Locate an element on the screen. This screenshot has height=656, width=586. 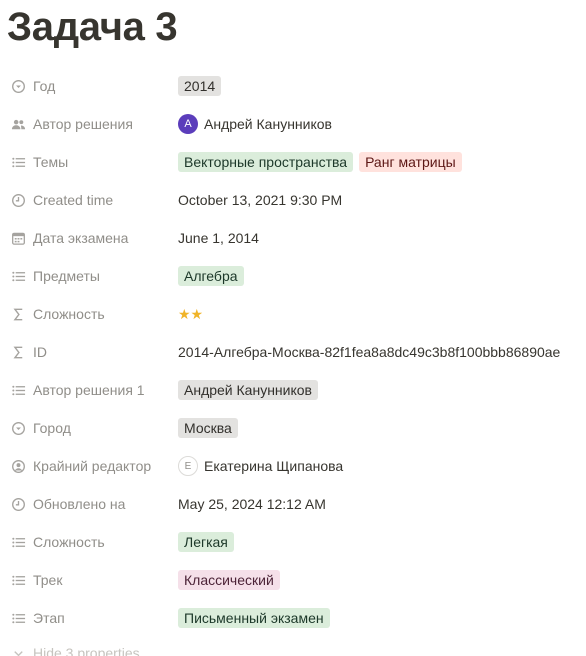
property-row: Created time October 13, 2021 9:30 PM is located at coordinates (293, 200).